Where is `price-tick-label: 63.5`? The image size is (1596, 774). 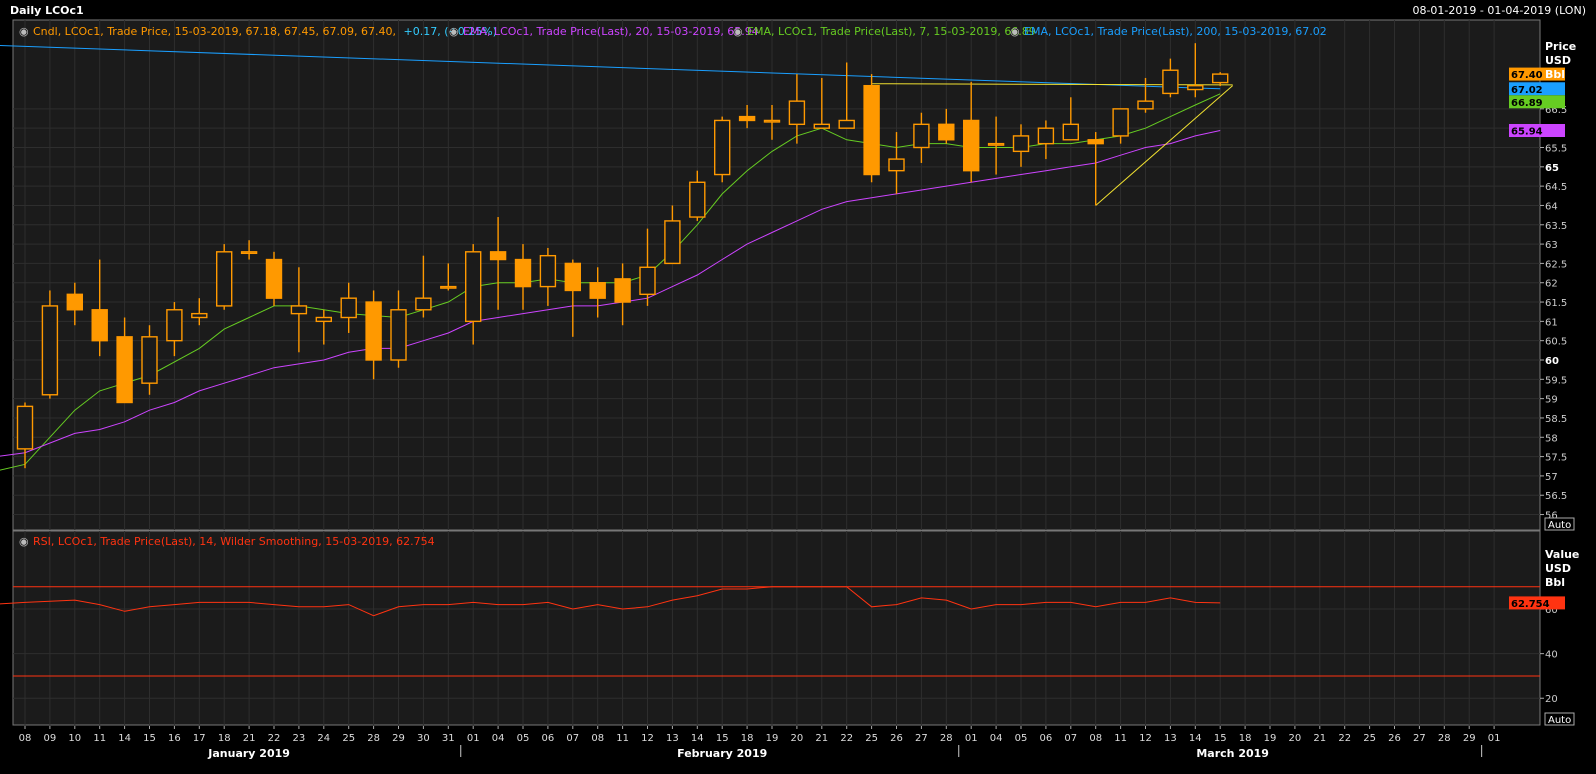
price-tick-label: 63.5 is located at coordinates (1556, 226).